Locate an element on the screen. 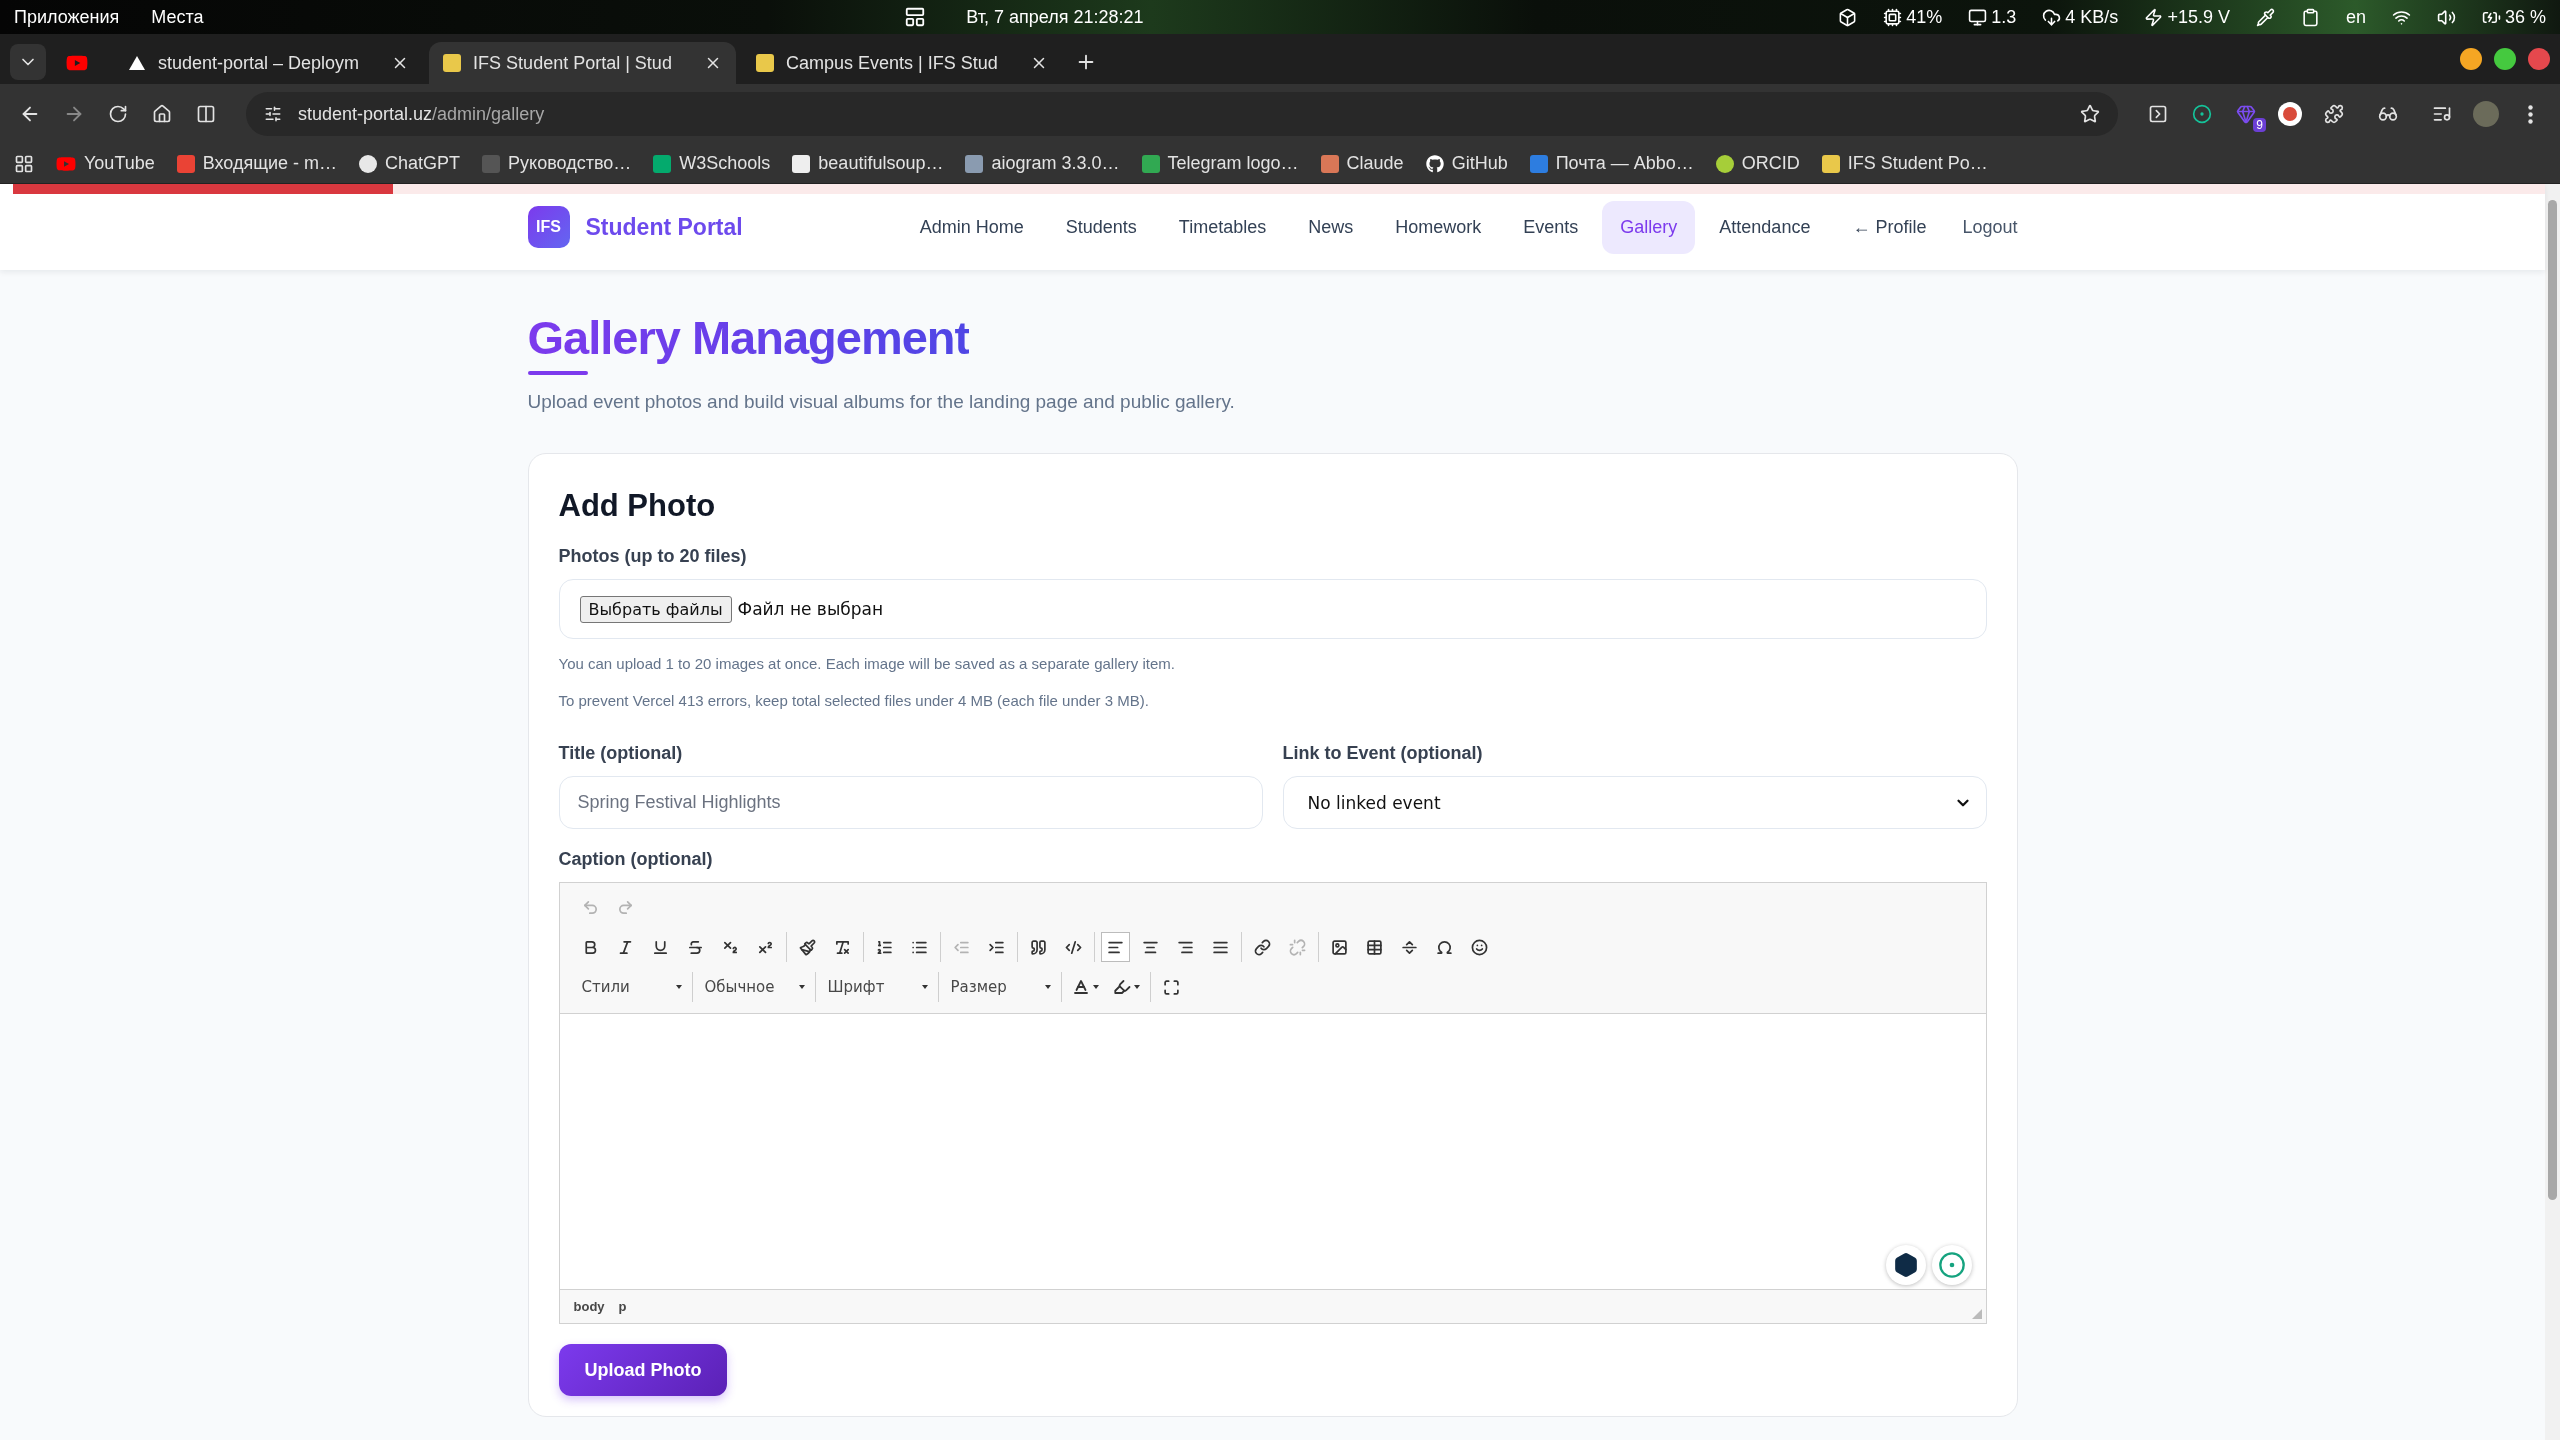 The width and height of the screenshot is (2560, 1440). circle-icon is located at coordinates (1951, 1265).